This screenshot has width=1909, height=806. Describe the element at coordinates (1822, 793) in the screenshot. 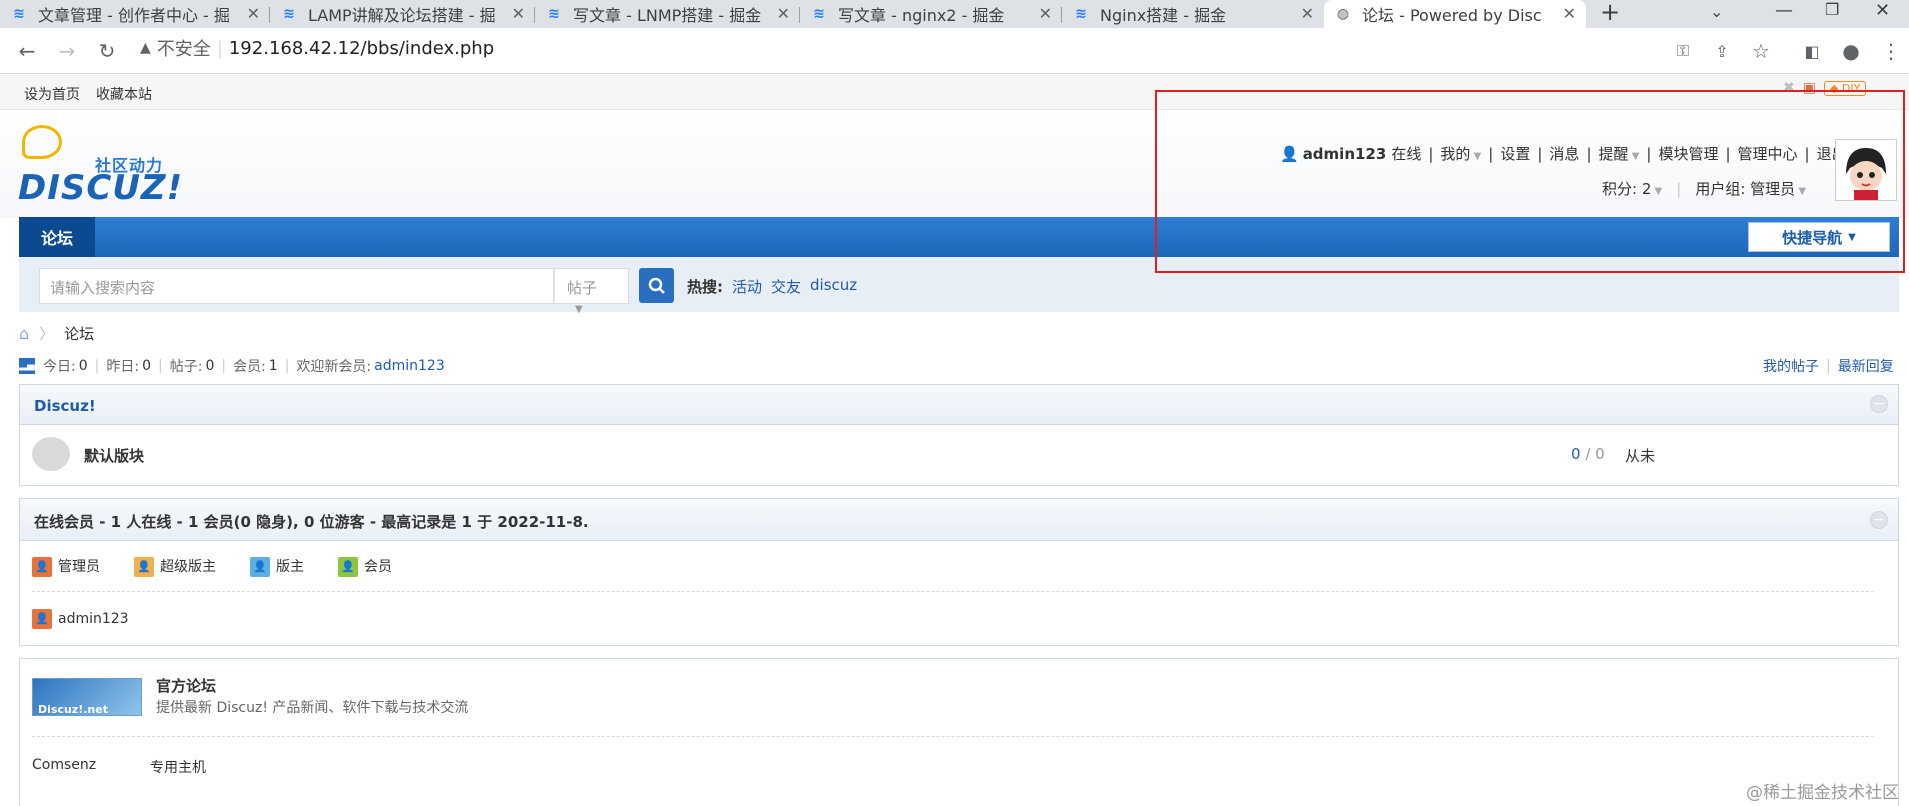

I see `watermark: @稀土掘金技术社区` at that location.